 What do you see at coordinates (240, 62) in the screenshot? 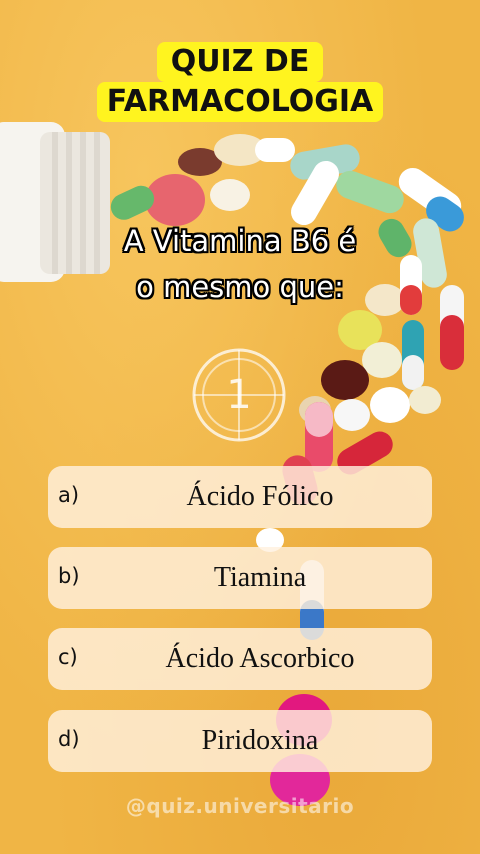
I see `title-line-1: QUIZ DE` at bounding box center [240, 62].